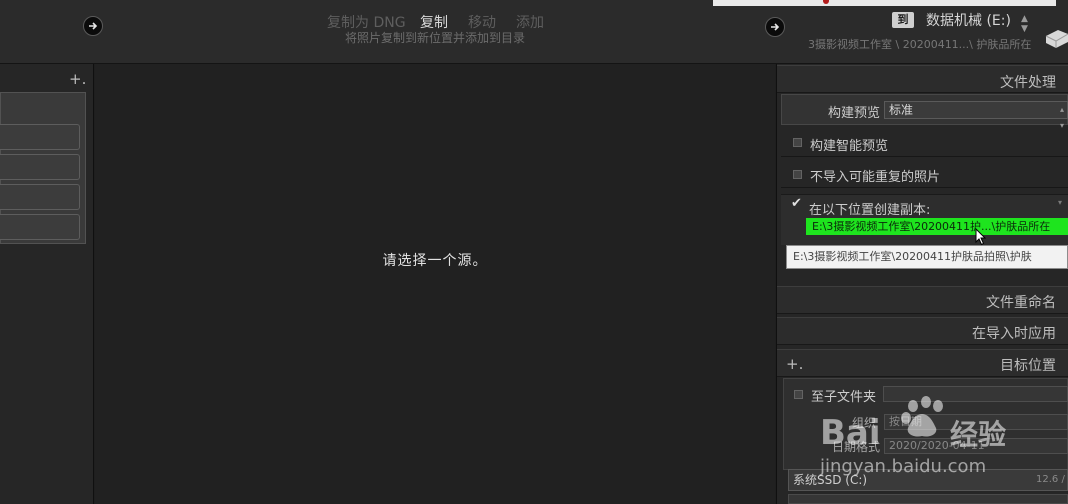 This screenshot has width=1068, height=504. What do you see at coordinates (1014, 334) in the screenshot?
I see `apply-during-import-title: 在导入时应用` at bounding box center [1014, 334].